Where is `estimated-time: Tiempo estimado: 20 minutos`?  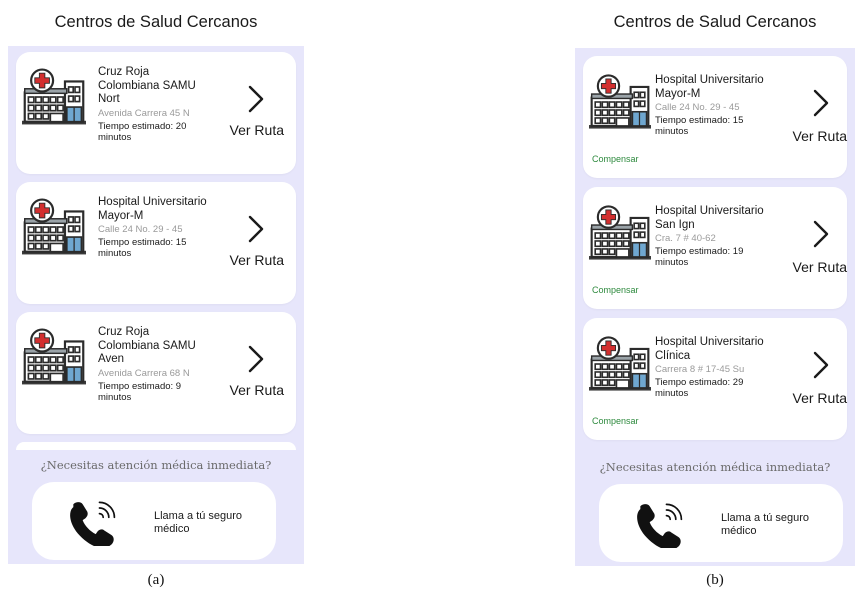 estimated-time: Tiempo estimado: 20 minutos is located at coordinates (142, 131).